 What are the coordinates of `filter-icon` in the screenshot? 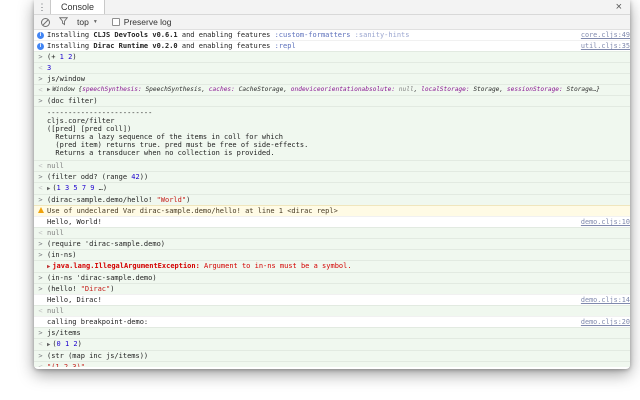 It's located at (63, 22).